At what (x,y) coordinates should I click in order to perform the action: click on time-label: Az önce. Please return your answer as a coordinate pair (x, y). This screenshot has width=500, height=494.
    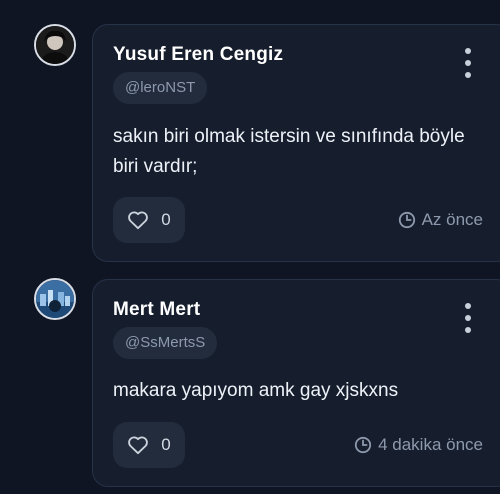
    Looking at the image, I should click on (452, 219).